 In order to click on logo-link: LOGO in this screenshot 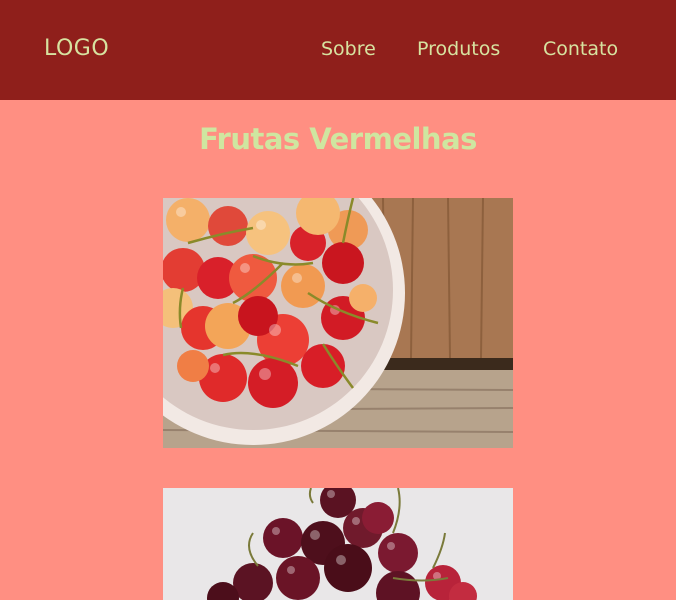, I will do `click(76, 48)`.